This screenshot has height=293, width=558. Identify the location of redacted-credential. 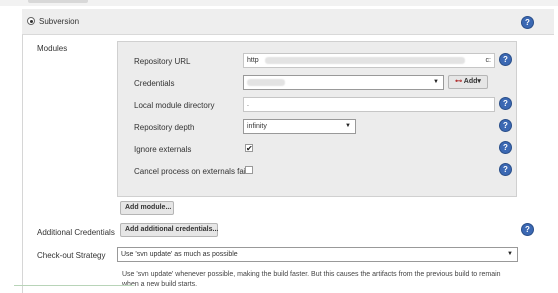
(266, 82).